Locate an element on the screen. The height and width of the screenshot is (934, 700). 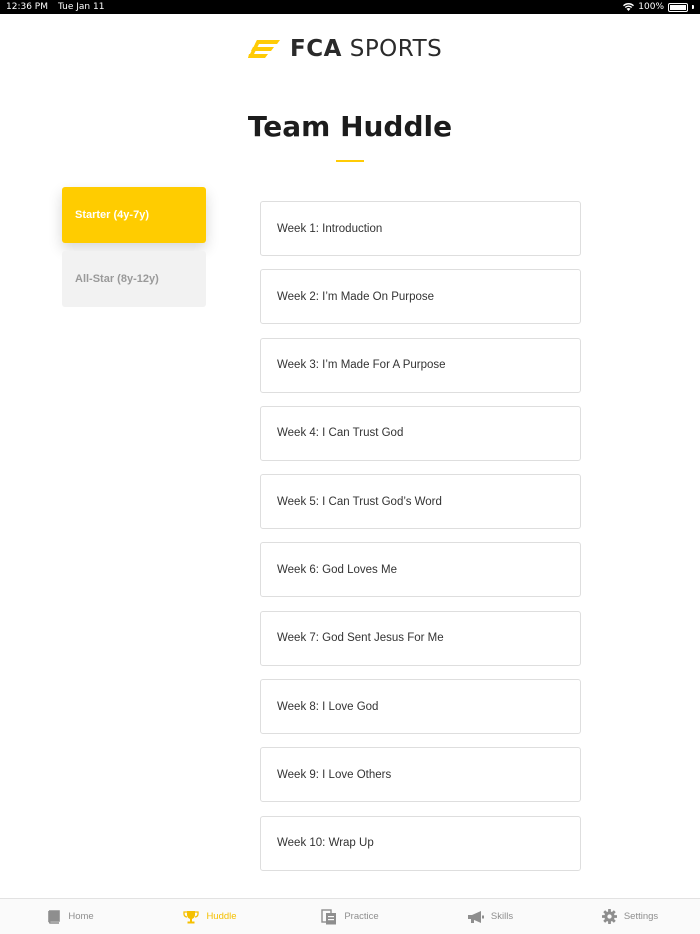
fca-sports-logo: FCA SPORTS is located at coordinates (345, 49).